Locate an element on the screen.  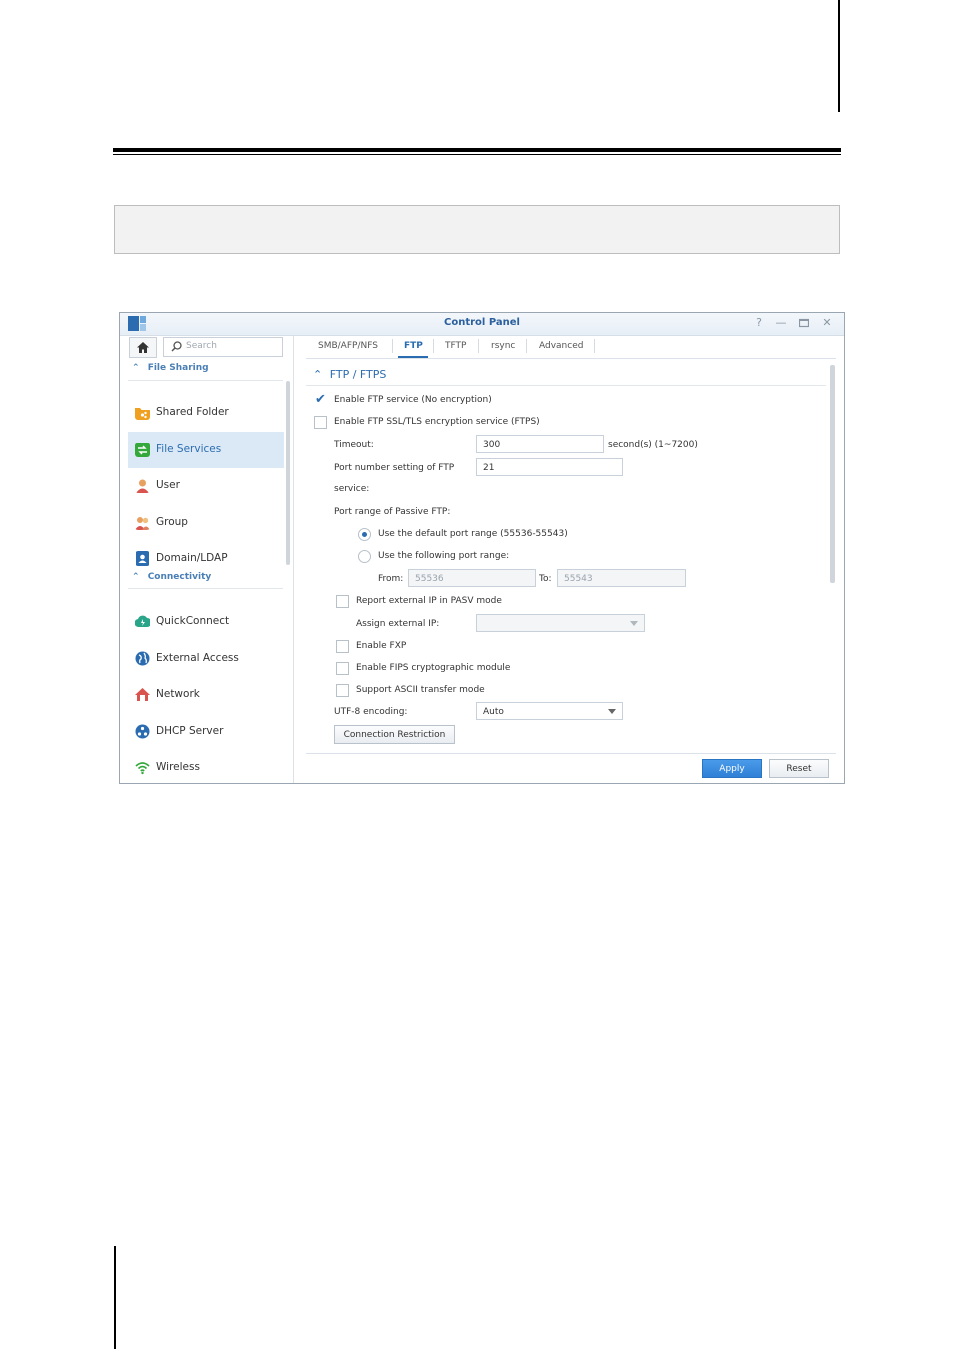
port-number-label-2: service: is located at coordinates (352, 489).